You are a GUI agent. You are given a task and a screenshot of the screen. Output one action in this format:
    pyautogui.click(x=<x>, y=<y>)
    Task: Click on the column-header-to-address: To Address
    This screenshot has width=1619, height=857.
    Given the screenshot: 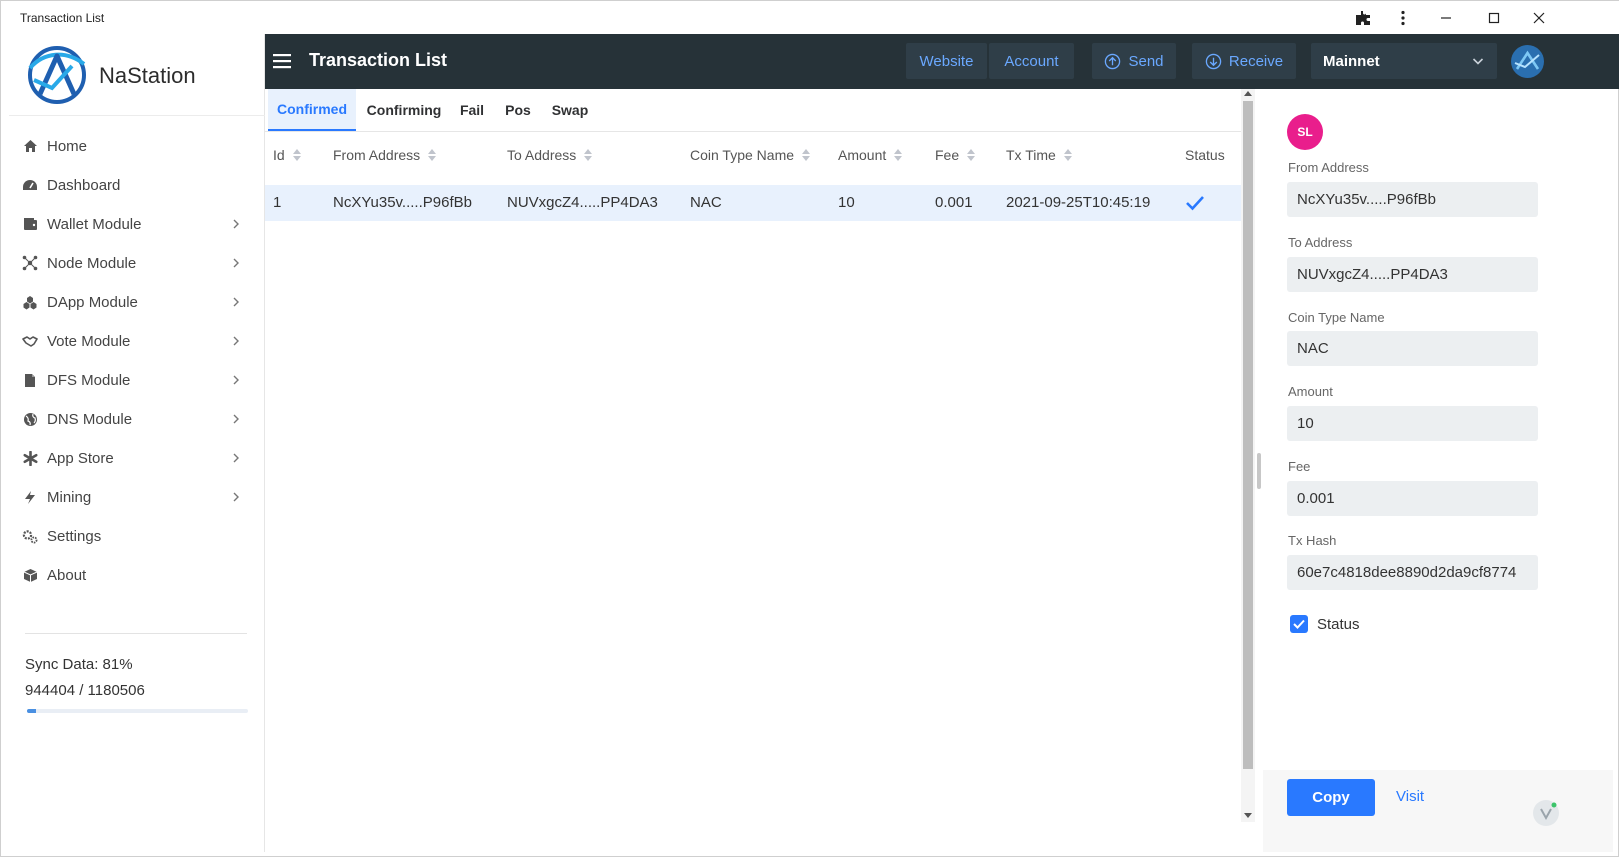 What is the action you would take?
    pyautogui.click(x=550, y=155)
    